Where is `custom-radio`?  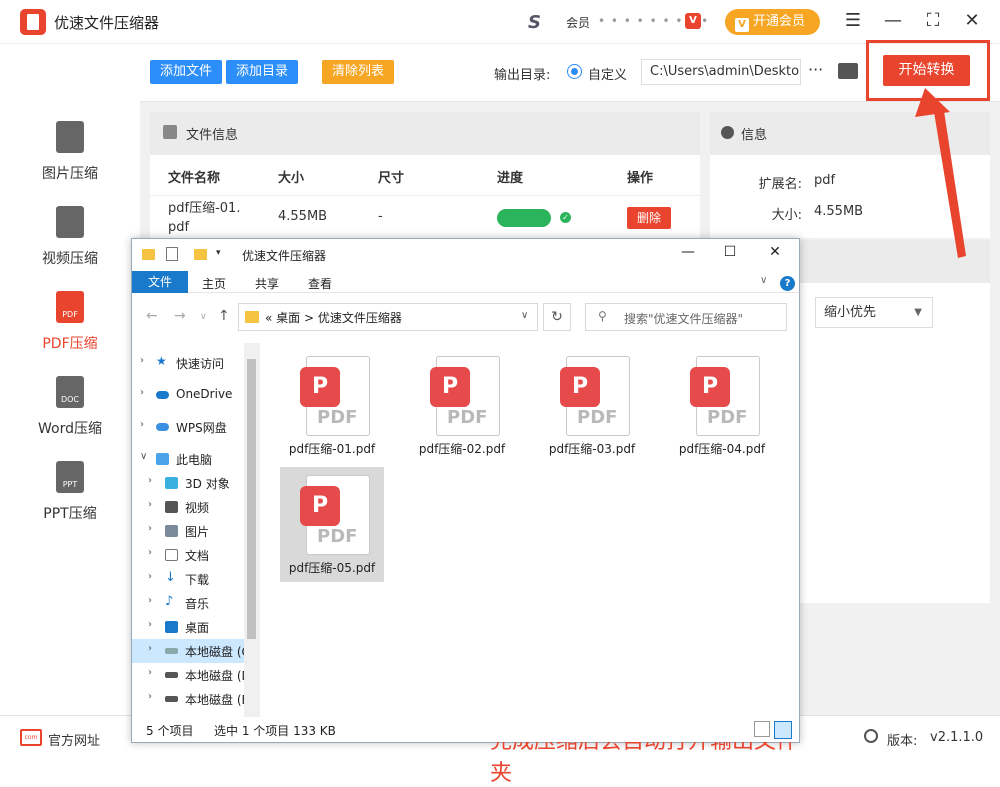 custom-radio is located at coordinates (574, 71).